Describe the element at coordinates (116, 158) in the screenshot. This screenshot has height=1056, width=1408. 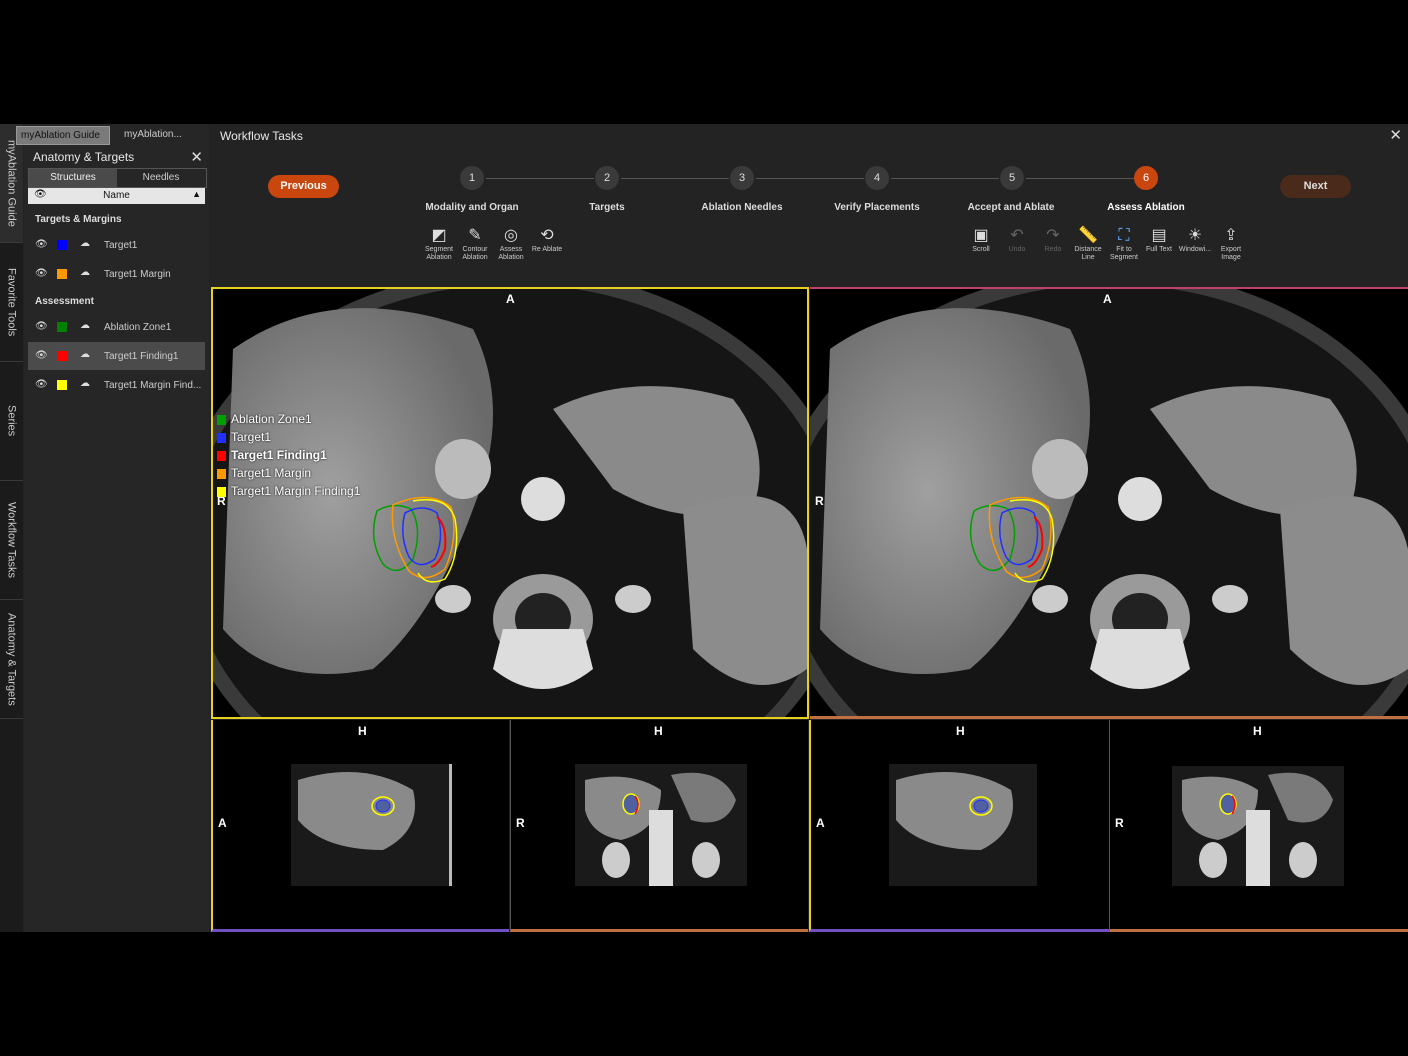
I see `panel-header: Anatomy & Targets ✕` at that location.